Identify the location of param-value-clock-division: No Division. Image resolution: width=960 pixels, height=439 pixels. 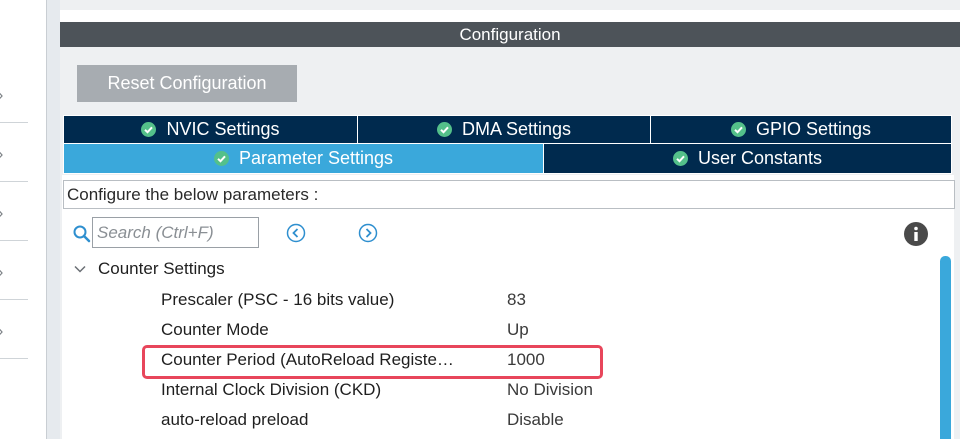
(550, 390).